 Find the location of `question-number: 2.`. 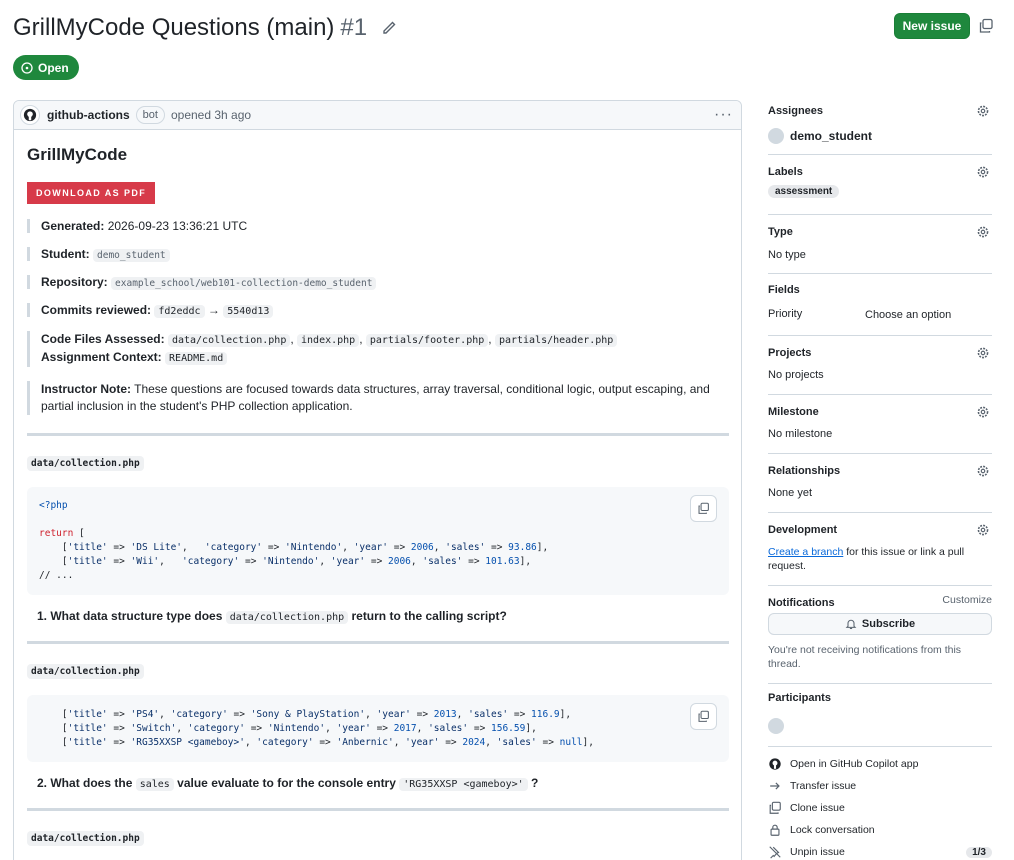

question-number: 2. is located at coordinates (42, 783).